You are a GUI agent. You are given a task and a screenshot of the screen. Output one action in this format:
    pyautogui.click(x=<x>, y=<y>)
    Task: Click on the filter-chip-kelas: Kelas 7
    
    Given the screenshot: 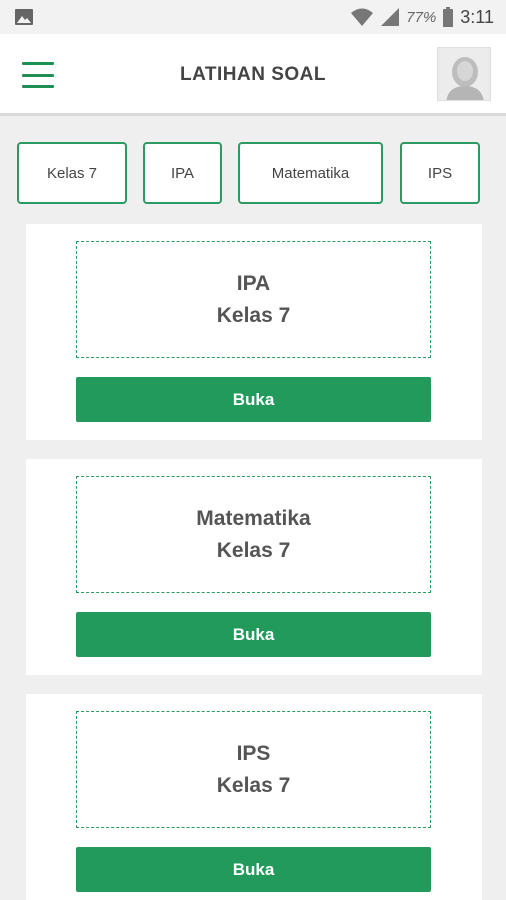 What is the action you would take?
    pyautogui.click(x=72, y=173)
    